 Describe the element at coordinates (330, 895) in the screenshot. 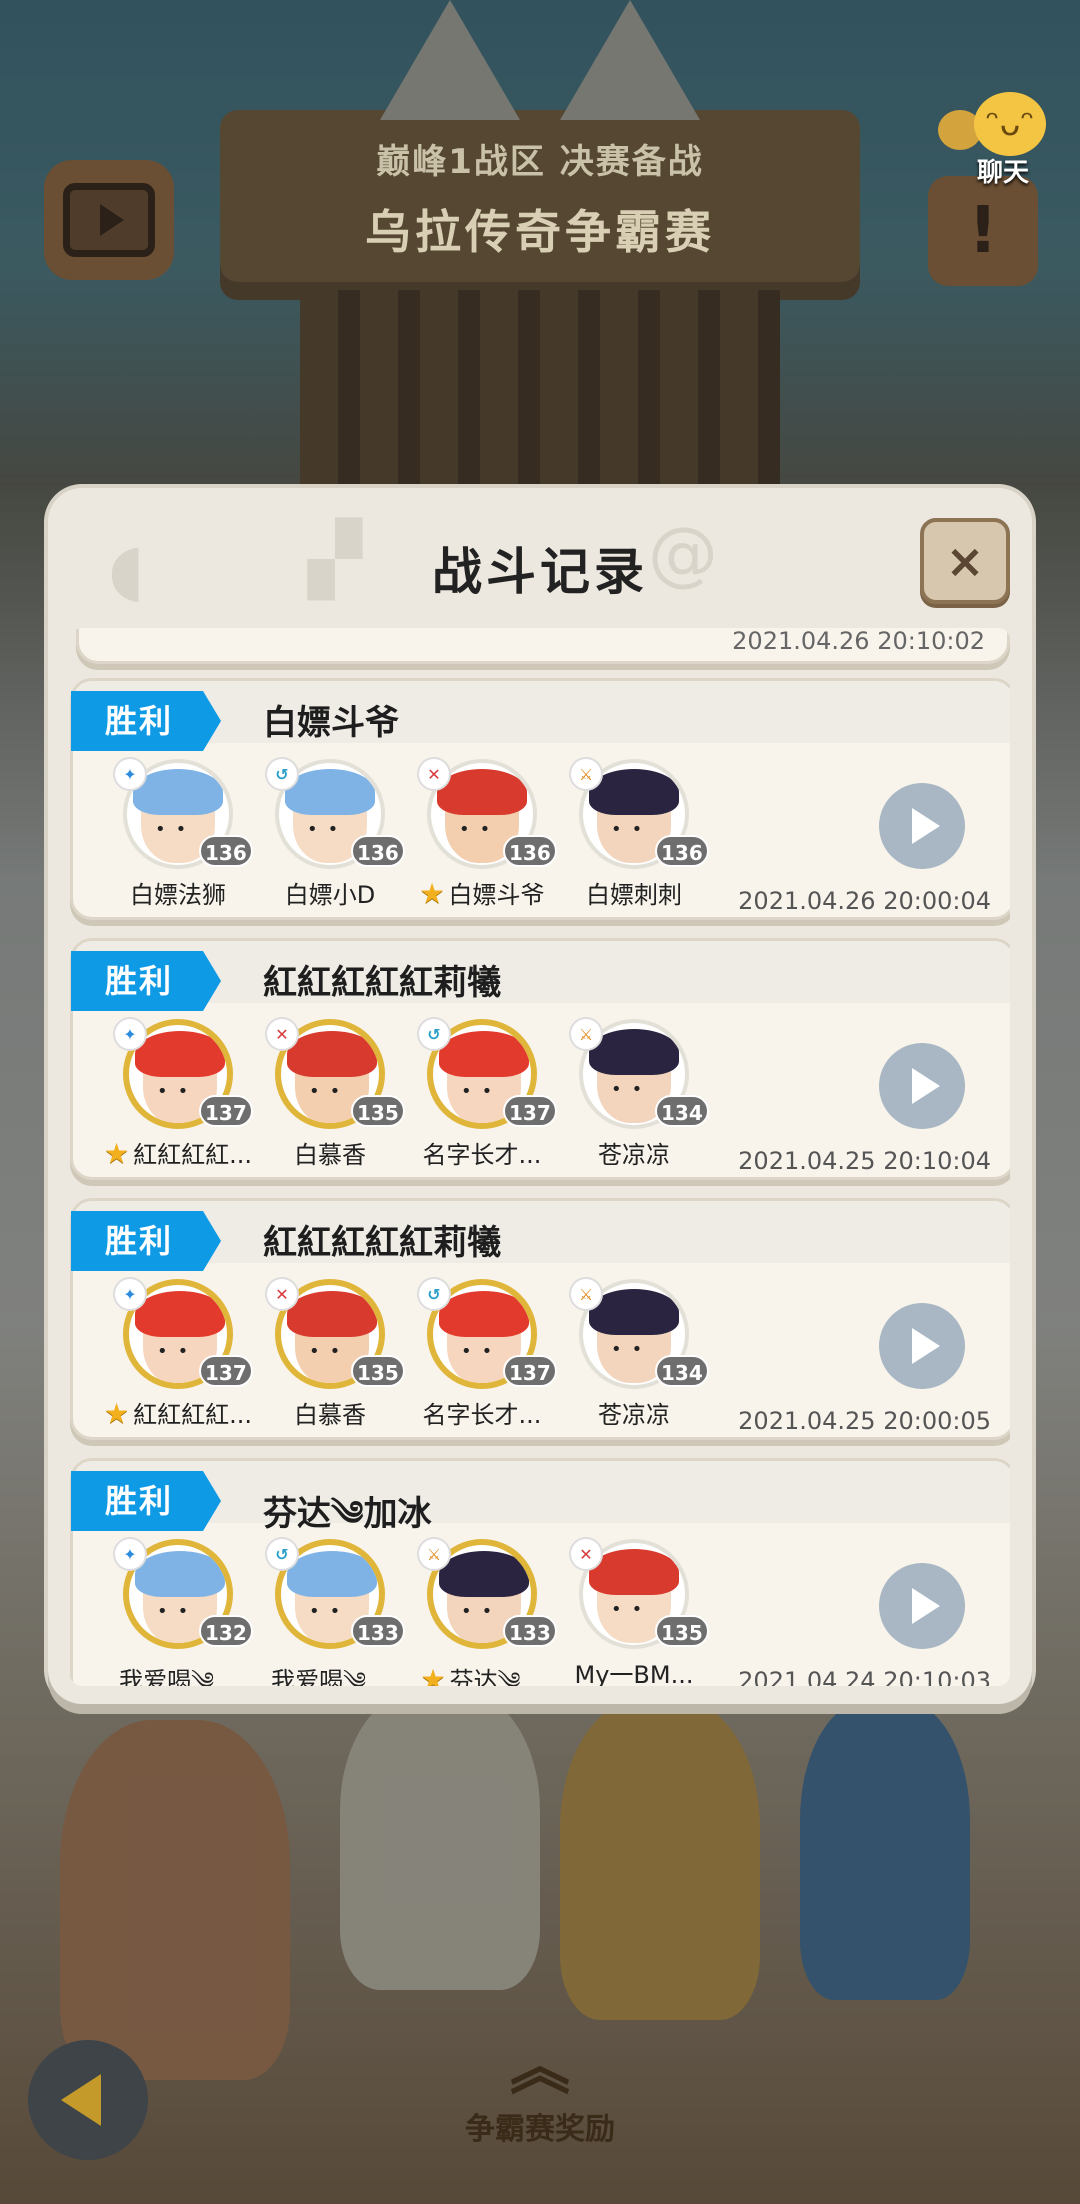

I see `player-name: 白嫖小D` at that location.